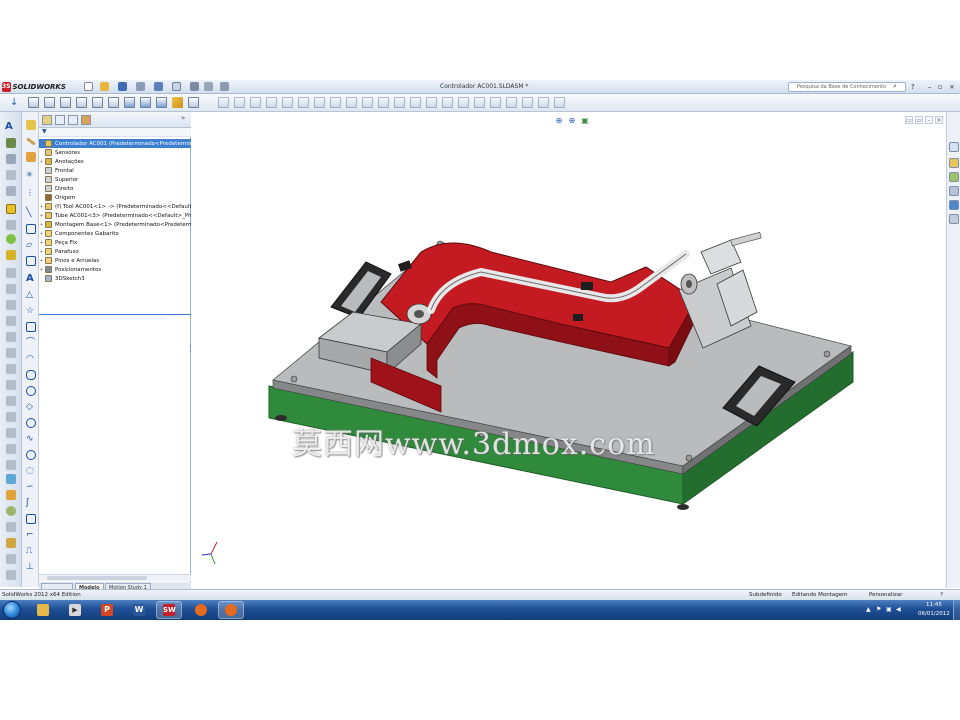  What do you see at coordinates (161, 102) in the screenshot?
I see `view-dimetric-icon` at bounding box center [161, 102].